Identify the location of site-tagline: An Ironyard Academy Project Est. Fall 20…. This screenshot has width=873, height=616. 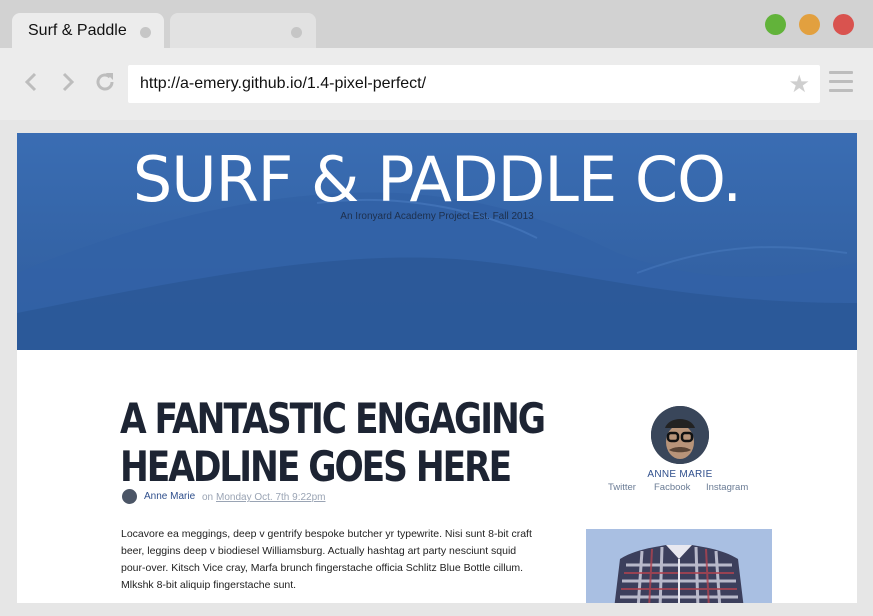
(437, 216).